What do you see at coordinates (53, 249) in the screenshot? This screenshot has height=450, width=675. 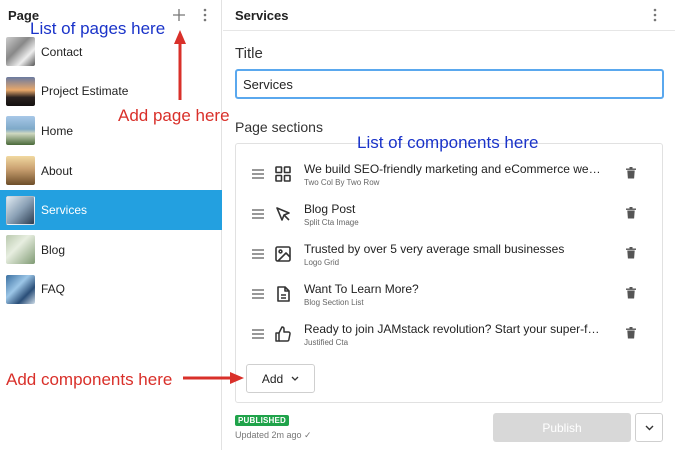 I see `page-item-label: Blog` at bounding box center [53, 249].